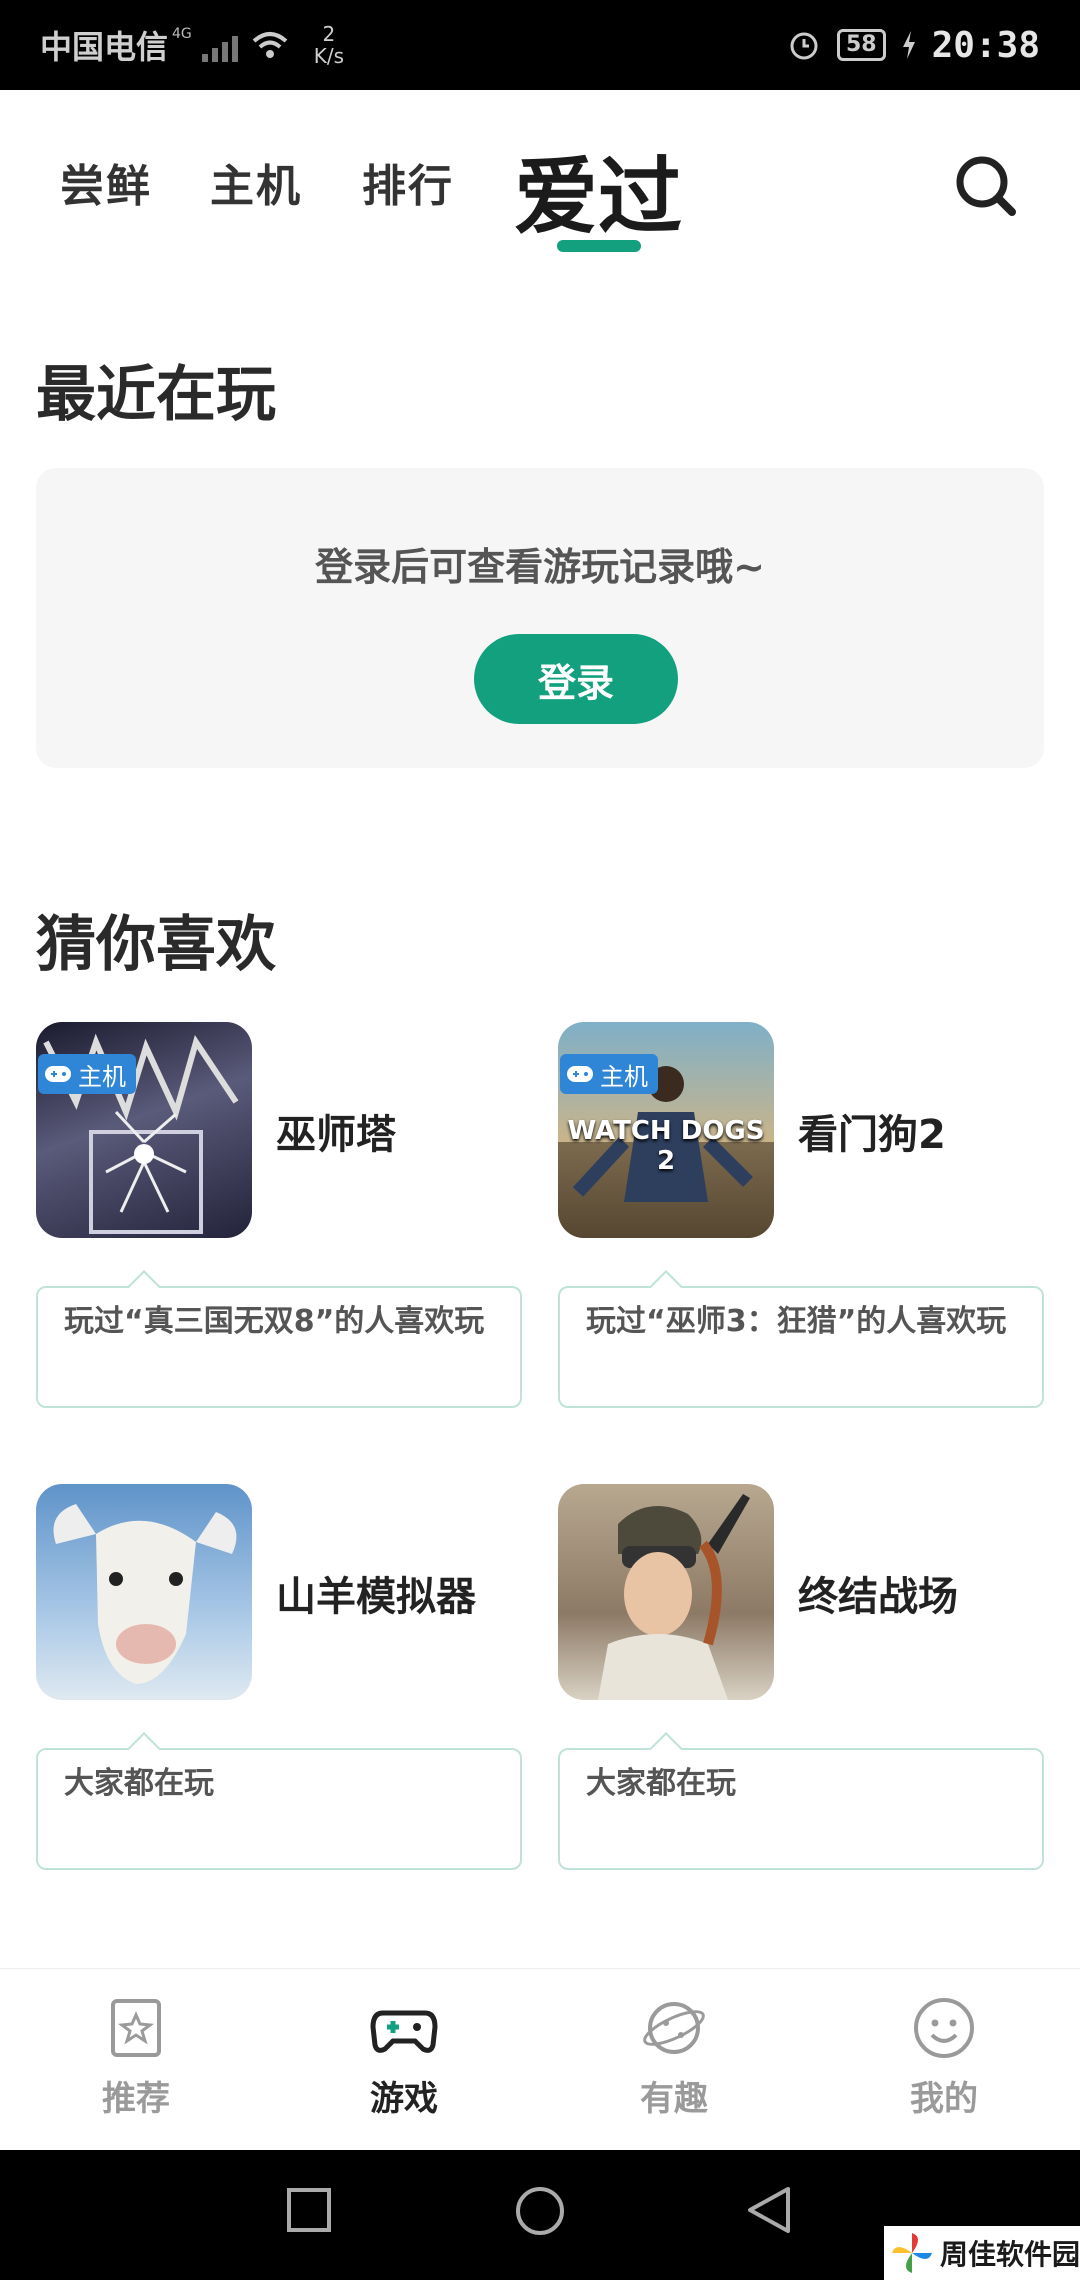  I want to click on nav-me: 我的, so click(944, 2056).